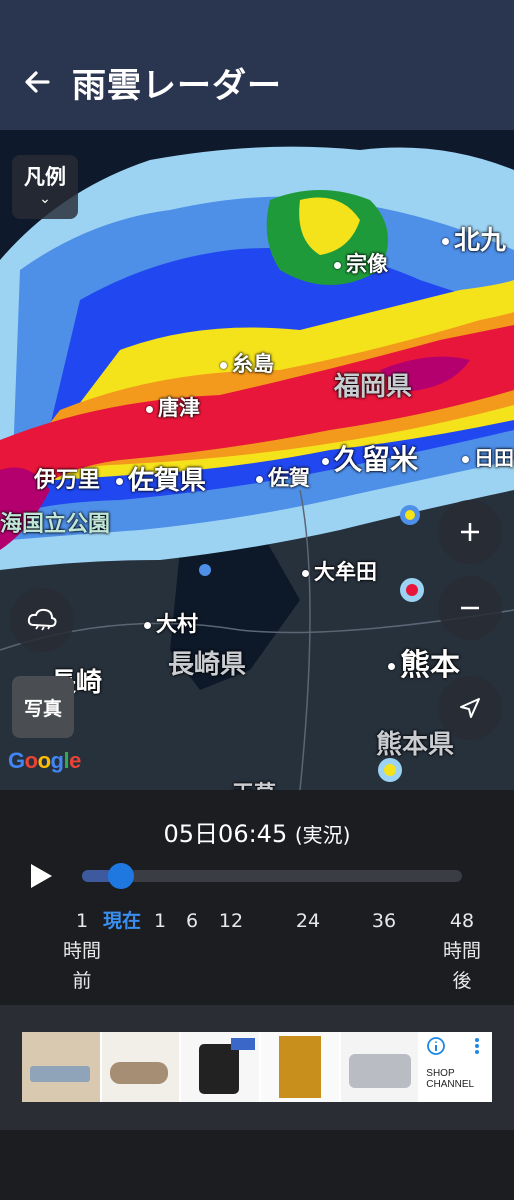 The width and height of the screenshot is (514, 1200). What do you see at coordinates (361, 263) in the screenshot?
I see `place-label: 宗像` at bounding box center [361, 263].